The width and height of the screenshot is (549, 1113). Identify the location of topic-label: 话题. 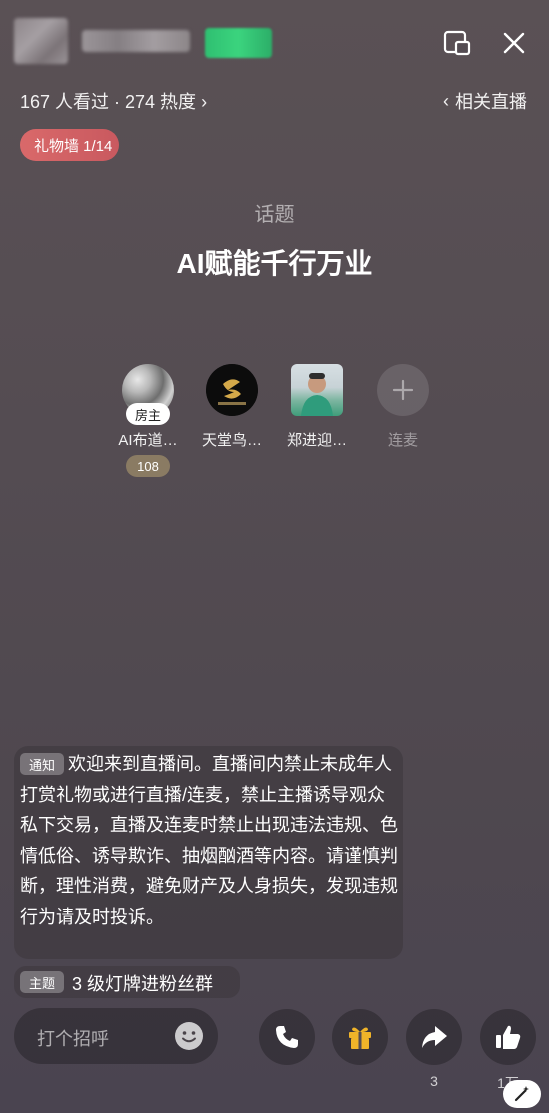
(274, 215).